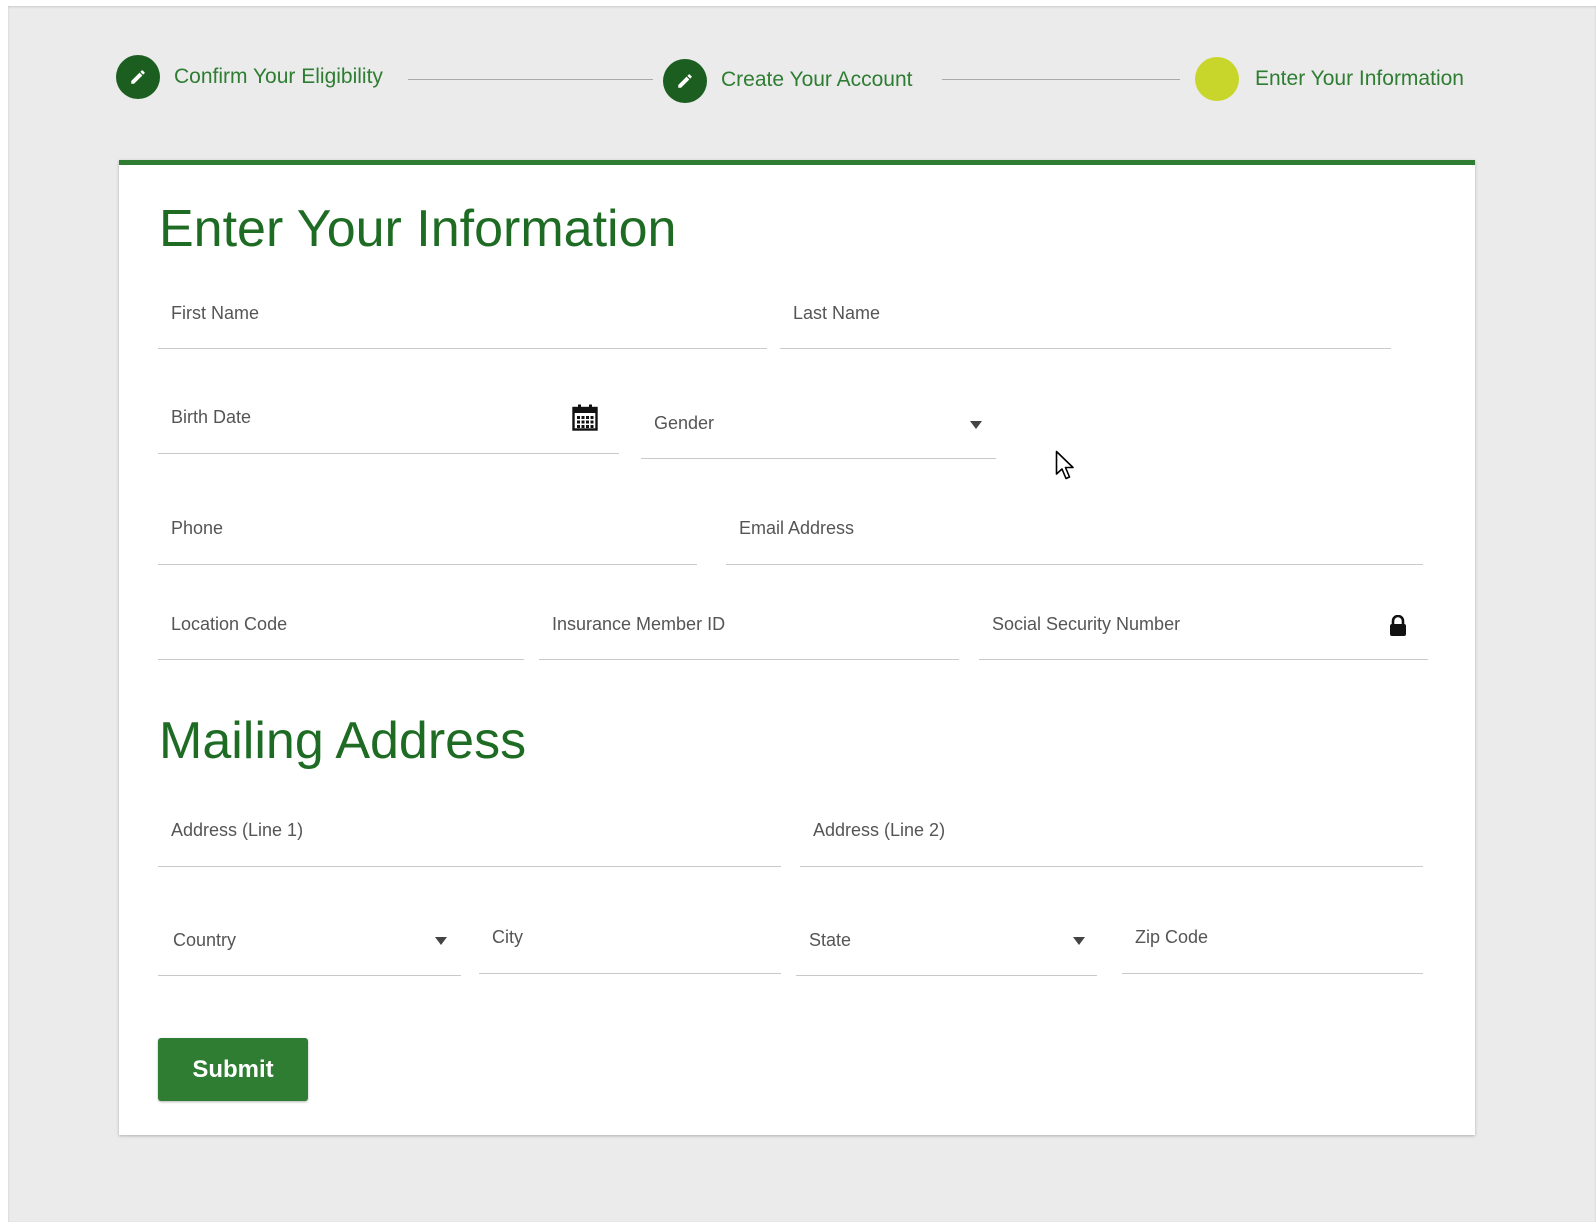 Image resolution: width=1596 pixels, height=1222 pixels. What do you see at coordinates (215, 313) in the screenshot?
I see `first-name-label: First Name` at bounding box center [215, 313].